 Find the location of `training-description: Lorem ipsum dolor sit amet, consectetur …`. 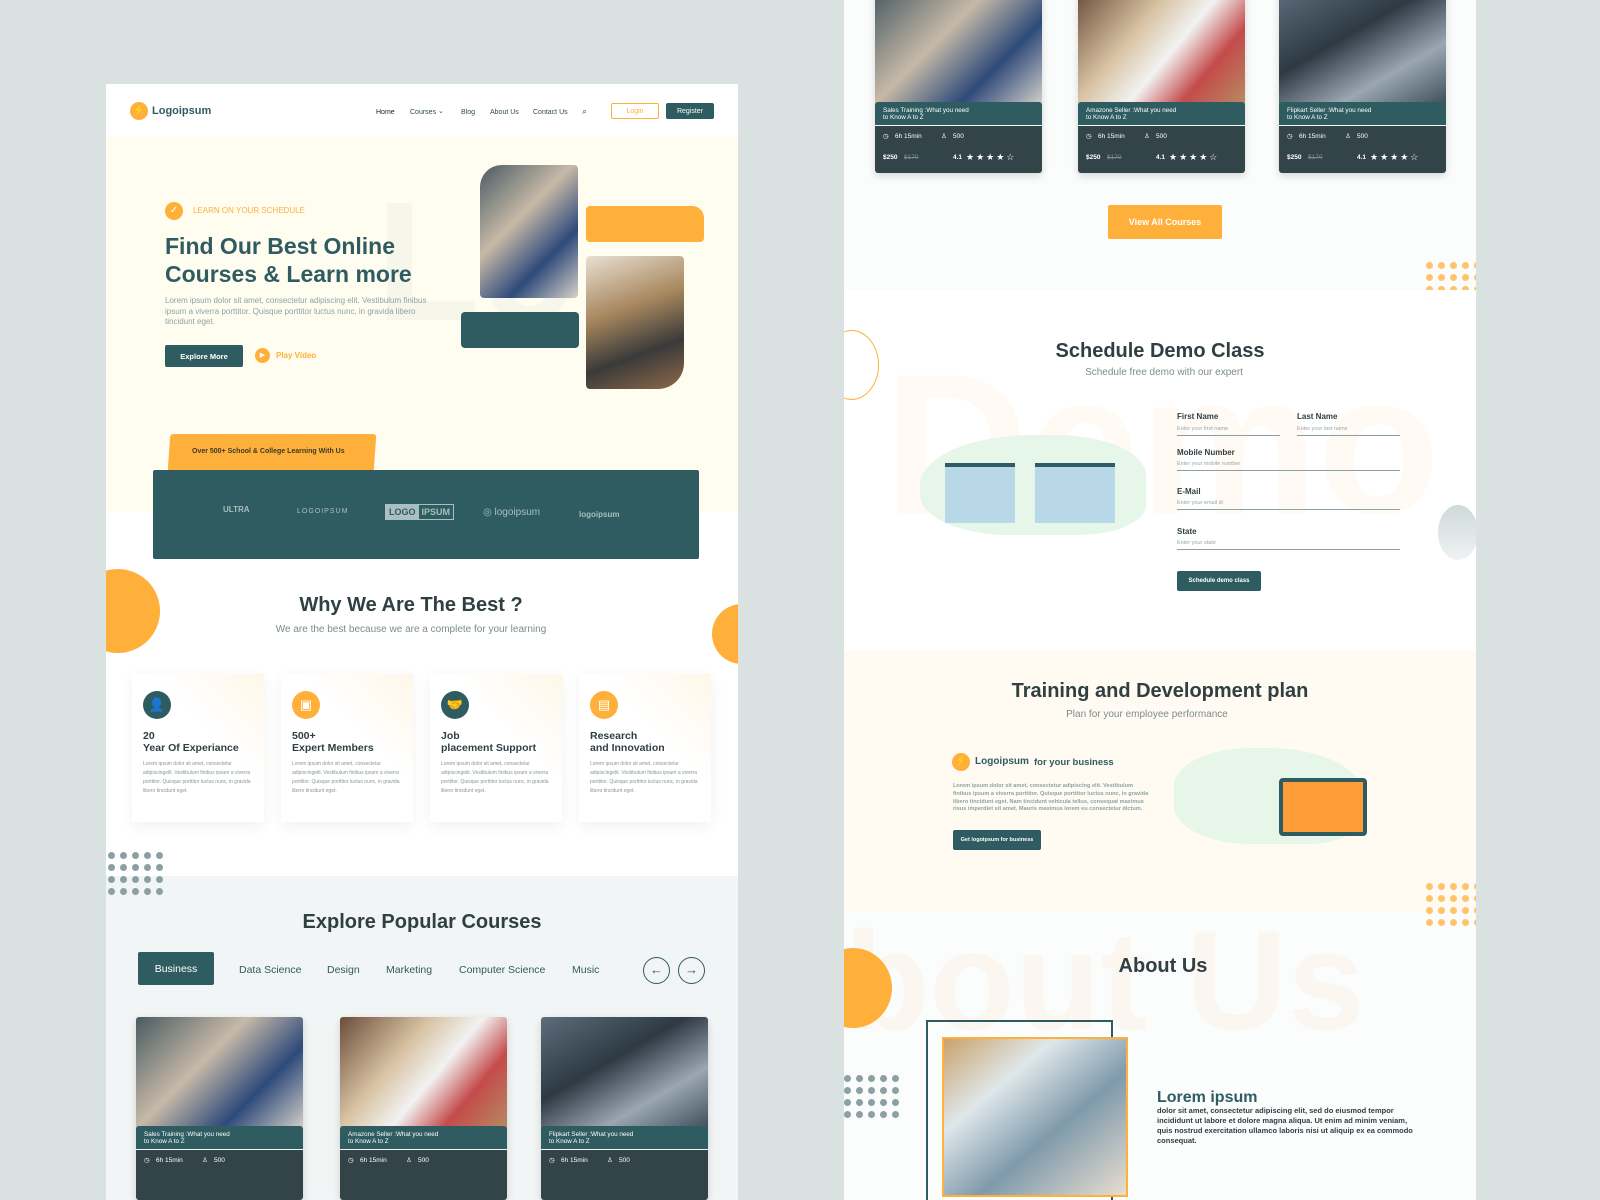

training-description: Lorem ipsum dolor sit amet, consectetur … is located at coordinates (1051, 798).